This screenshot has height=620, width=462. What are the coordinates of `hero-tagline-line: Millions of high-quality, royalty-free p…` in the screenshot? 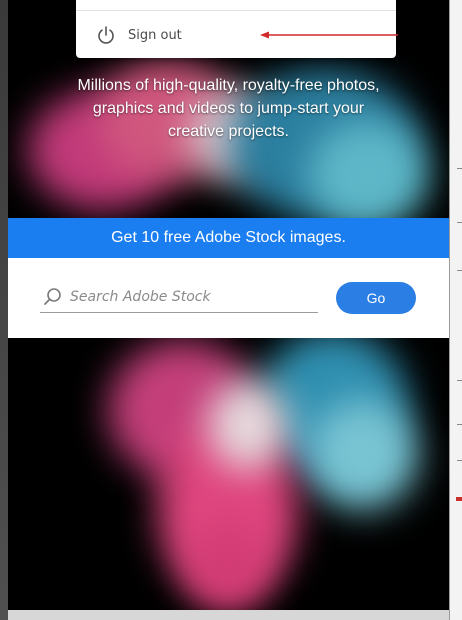 It's located at (228, 85).